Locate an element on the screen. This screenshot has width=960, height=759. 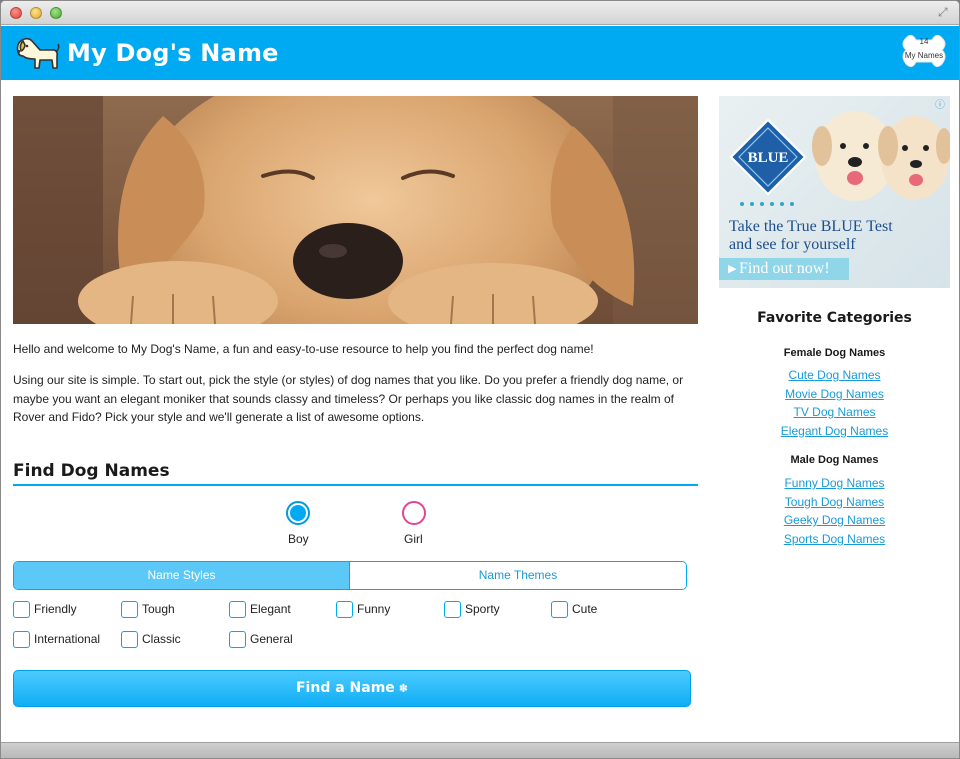
find-dog-names-heading: Find Dog Names is located at coordinates (91, 471).